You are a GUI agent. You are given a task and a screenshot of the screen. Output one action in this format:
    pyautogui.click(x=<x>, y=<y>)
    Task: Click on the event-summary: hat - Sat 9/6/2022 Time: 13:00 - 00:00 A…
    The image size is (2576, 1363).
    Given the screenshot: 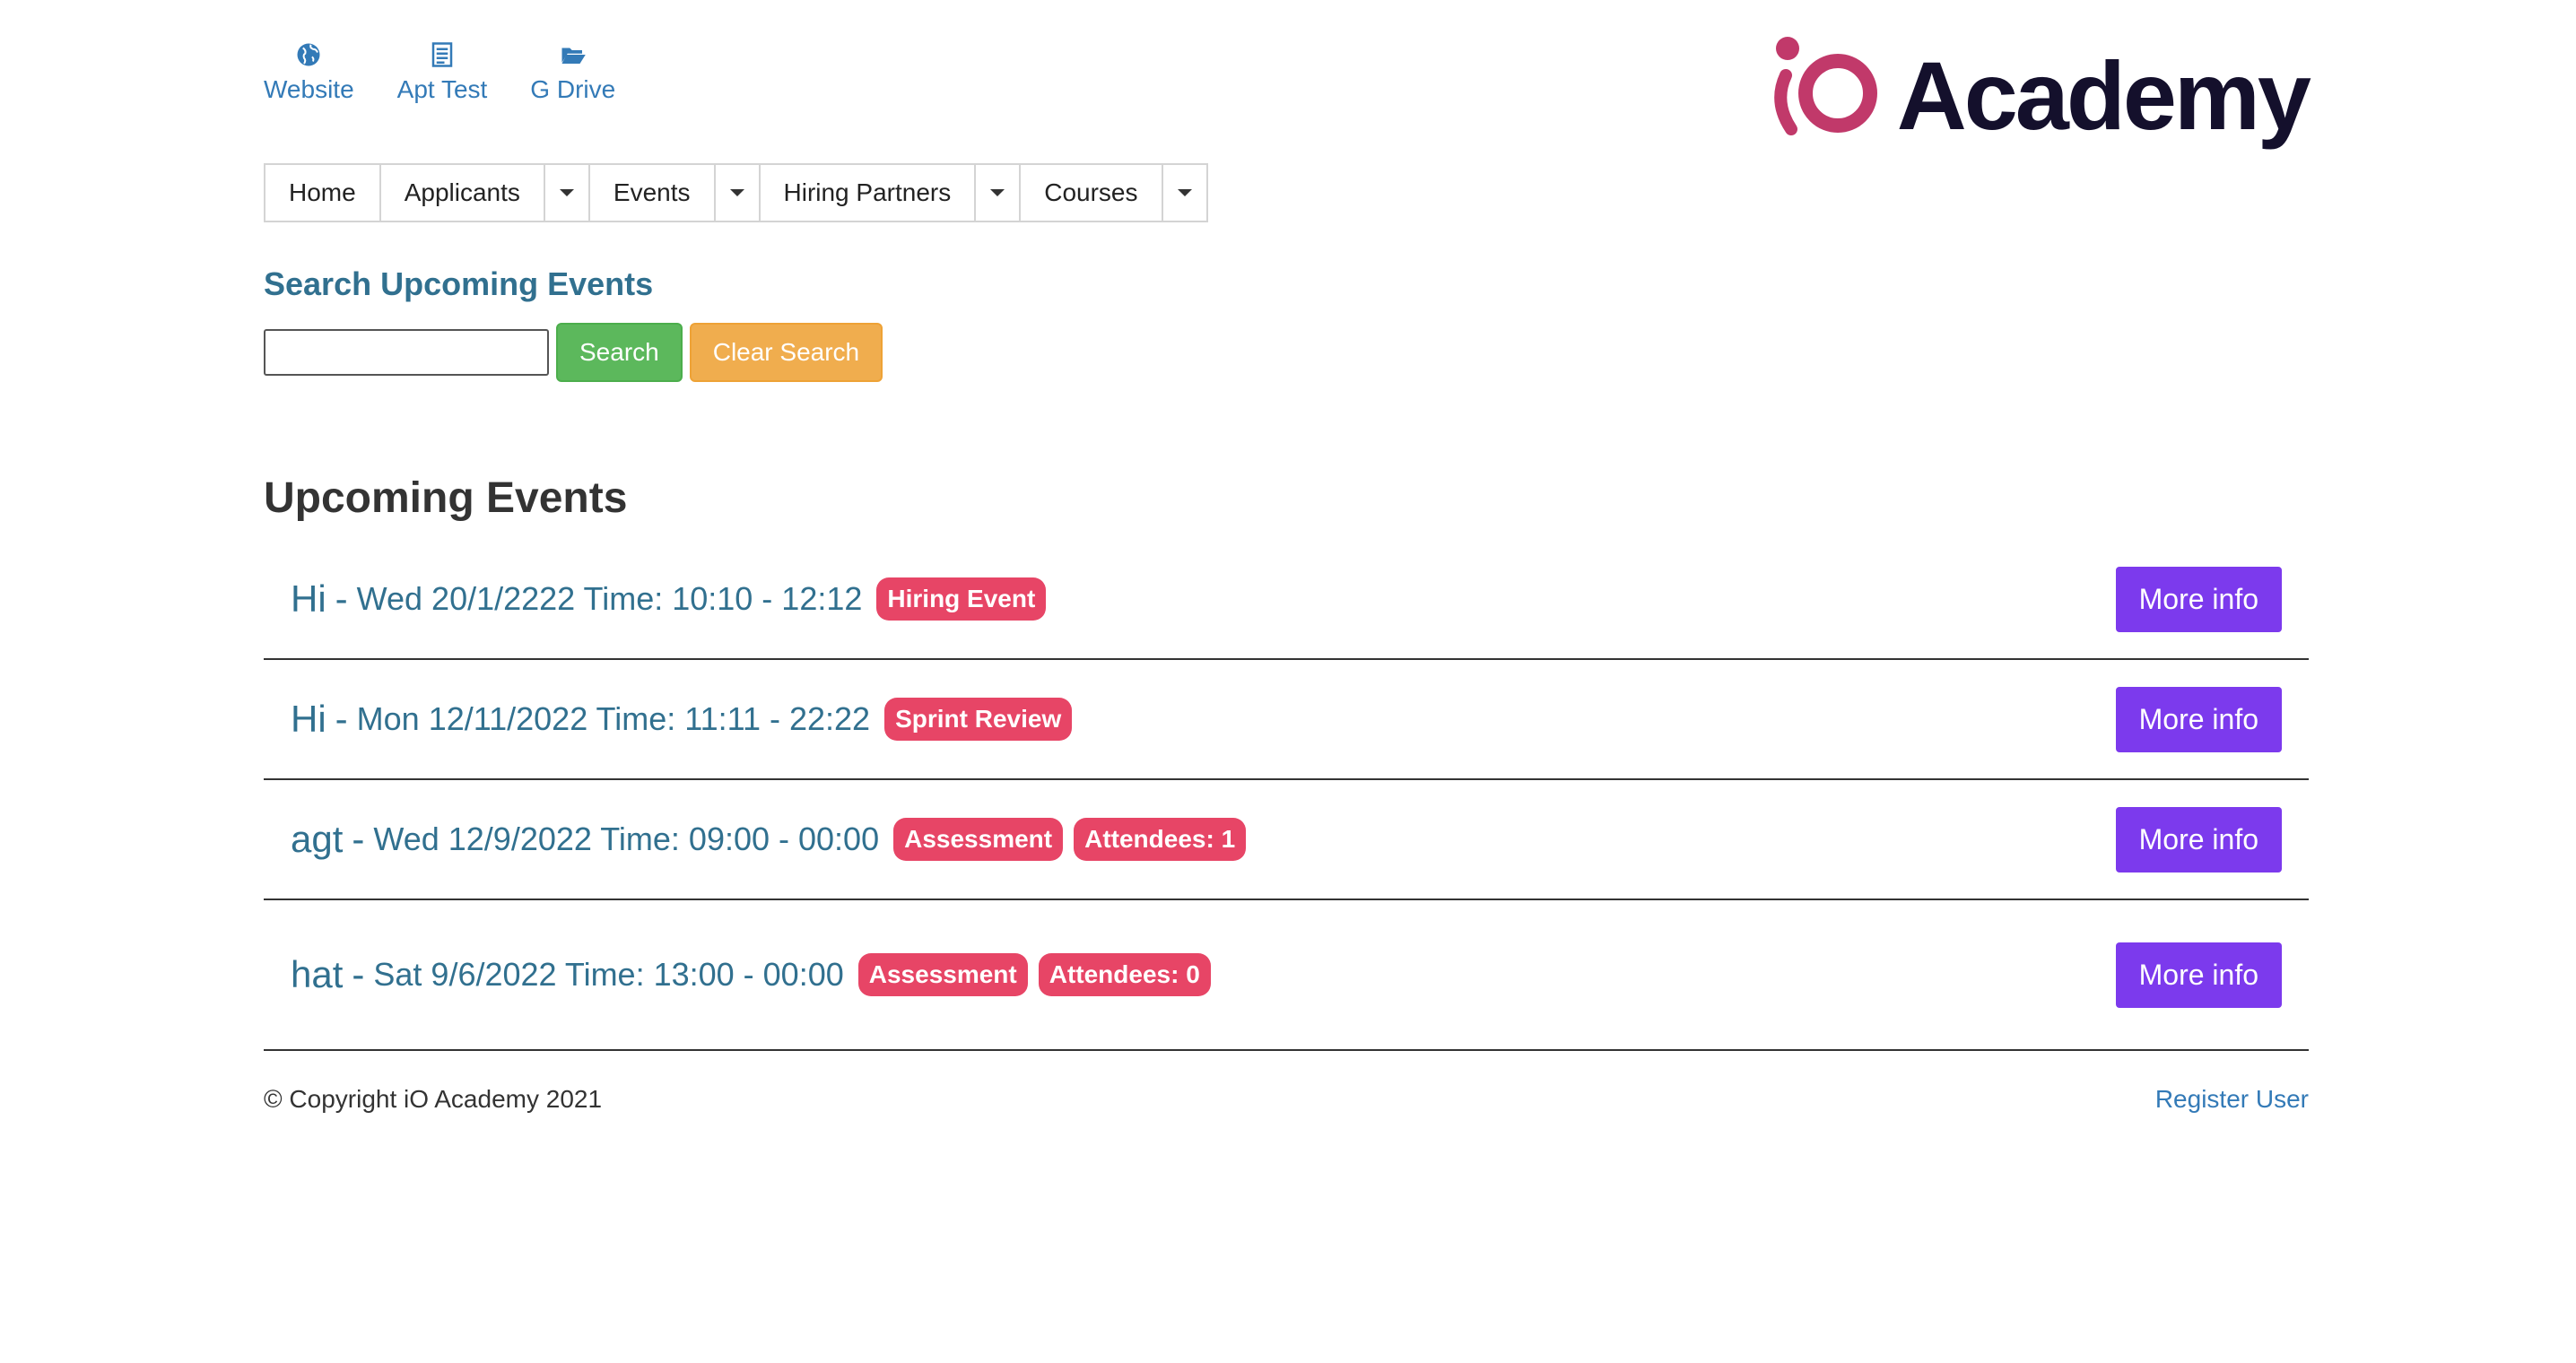 What is the action you would take?
    pyautogui.click(x=743, y=974)
    